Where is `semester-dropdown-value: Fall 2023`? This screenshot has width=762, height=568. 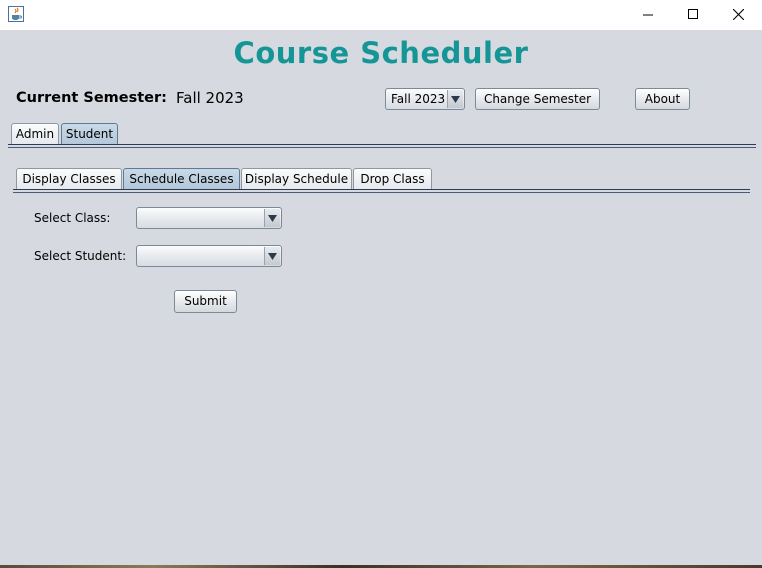 semester-dropdown-value: Fall 2023 is located at coordinates (418, 99).